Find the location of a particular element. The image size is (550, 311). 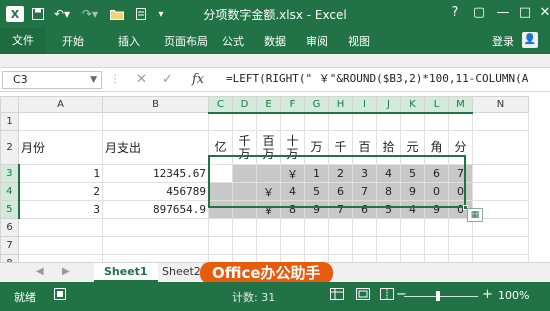

header-month-cell: 月份 is located at coordinates (60, 147).